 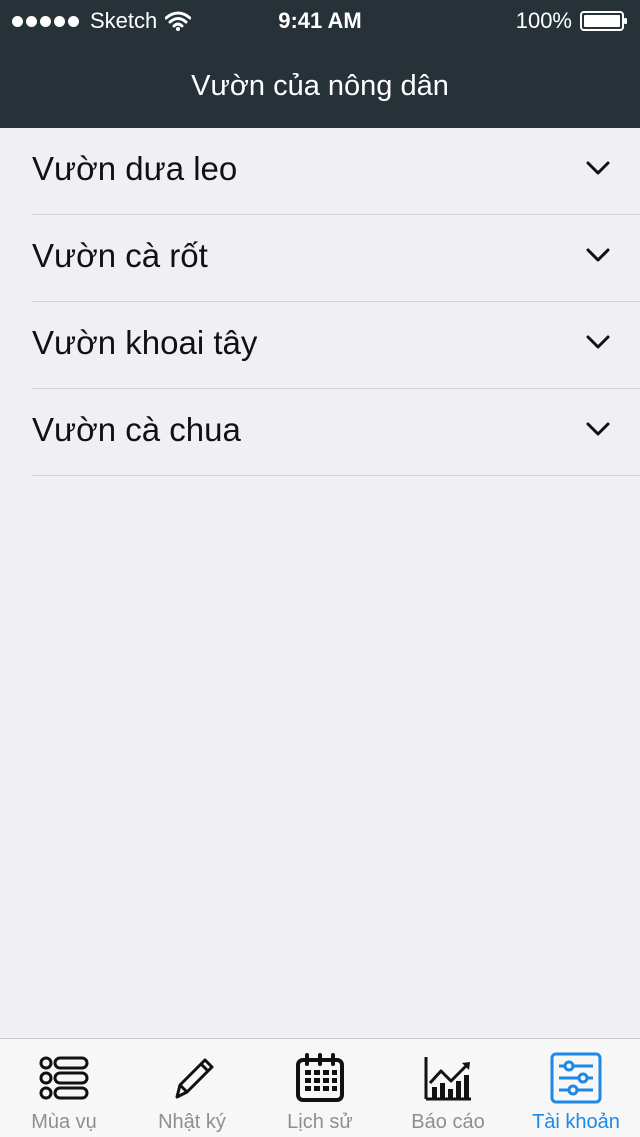 I want to click on page-title: Vườn của nông dân, so click(x=320, y=86).